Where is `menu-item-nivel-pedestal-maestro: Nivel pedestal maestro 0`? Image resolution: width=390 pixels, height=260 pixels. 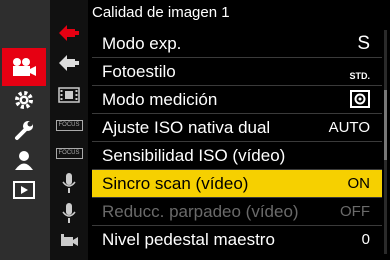 menu-item-nivel-pedestal-maestro: Nivel pedestal maestro 0 is located at coordinates (237, 240).